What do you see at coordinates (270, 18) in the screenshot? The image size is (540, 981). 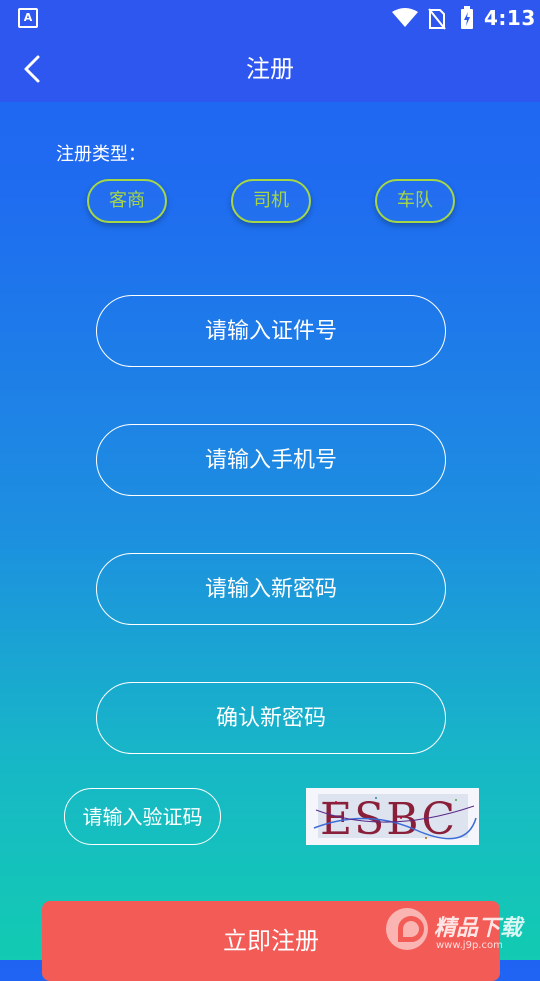 I see `status-bar: A 4:13` at bounding box center [270, 18].